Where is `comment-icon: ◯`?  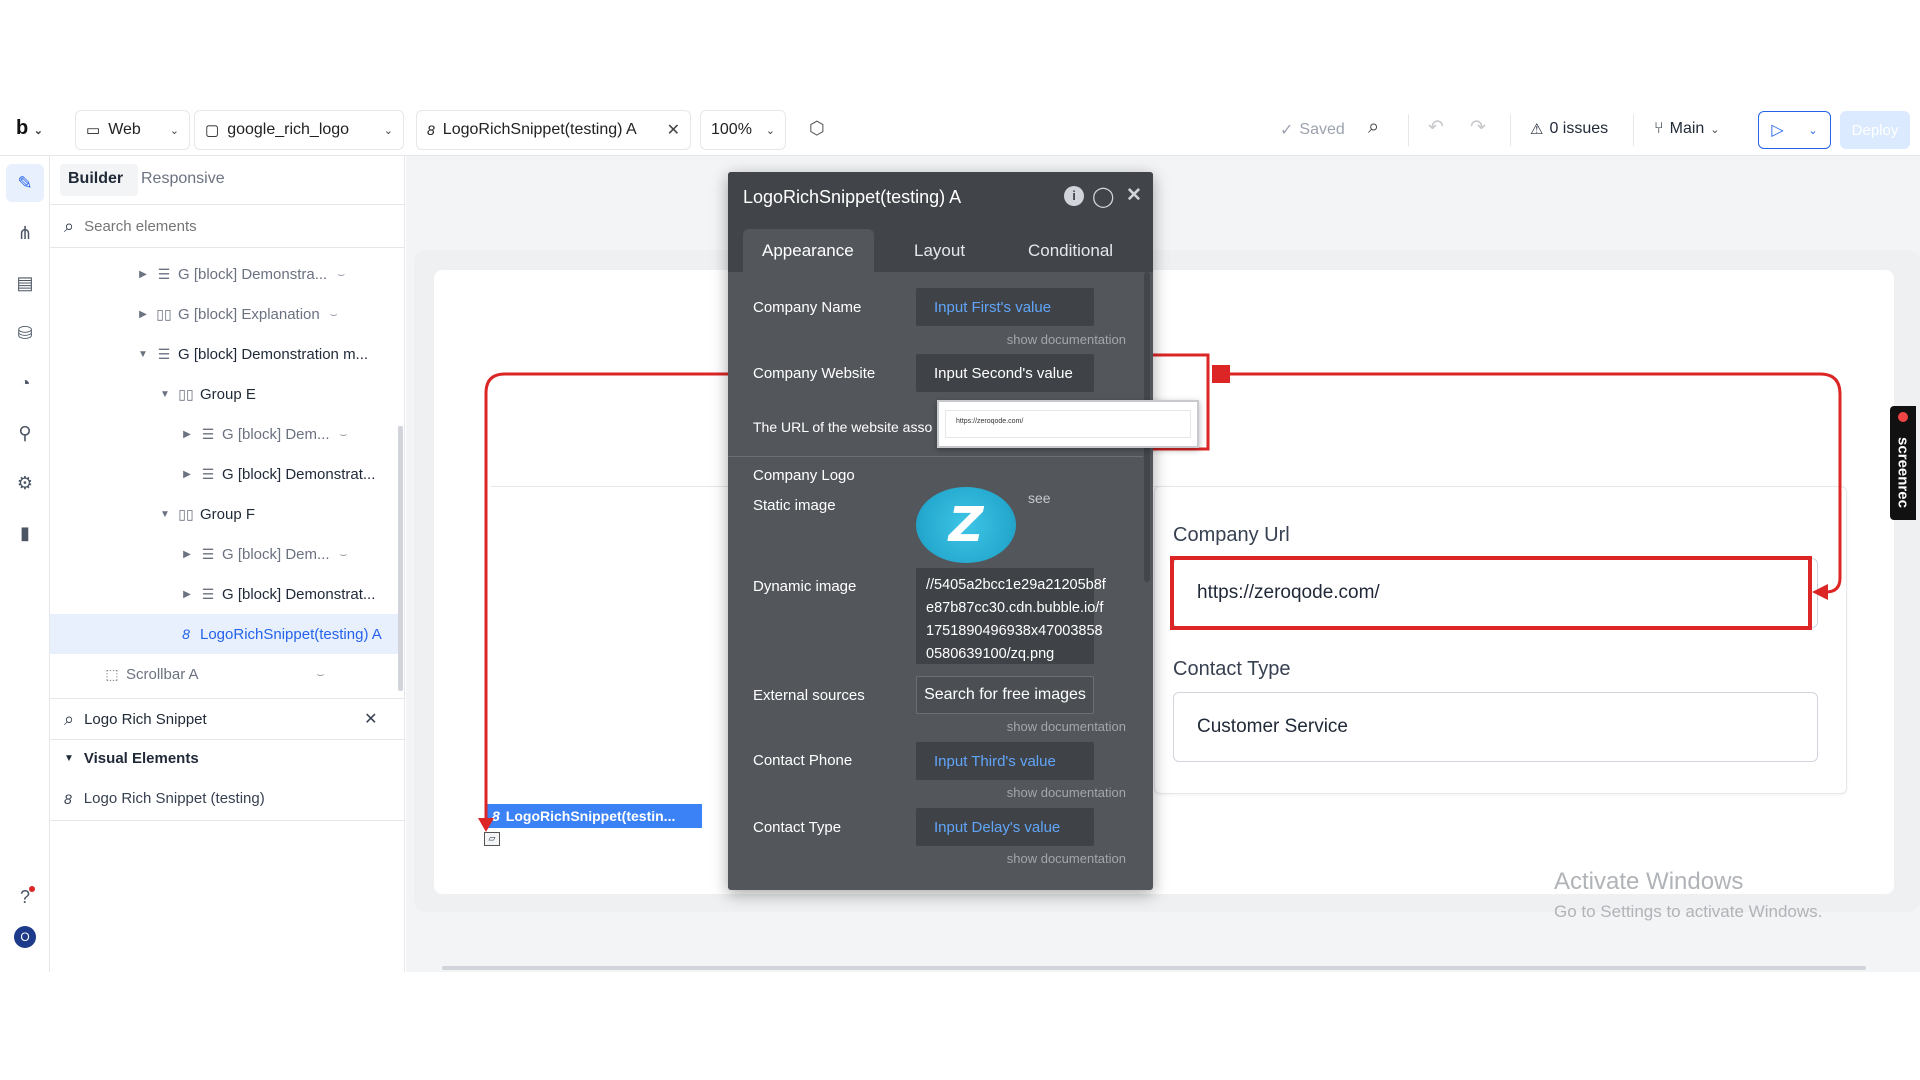 comment-icon: ◯ is located at coordinates (1103, 196).